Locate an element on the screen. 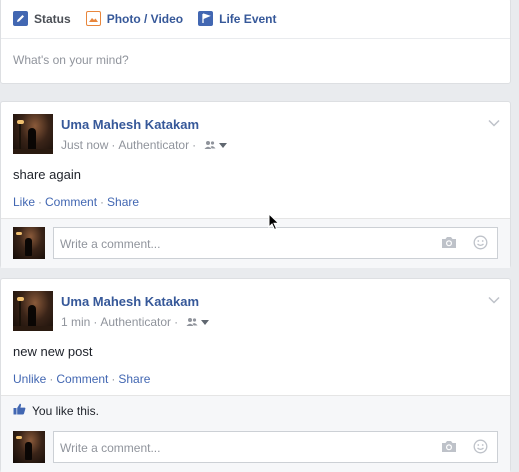  post-meta: 1 min · Authenticator · is located at coordinates (135, 322).